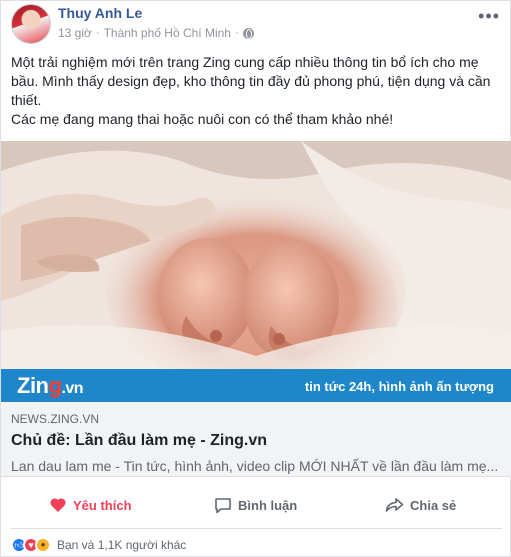  I want to click on like-label: Yêu thích, so click(102, 505).